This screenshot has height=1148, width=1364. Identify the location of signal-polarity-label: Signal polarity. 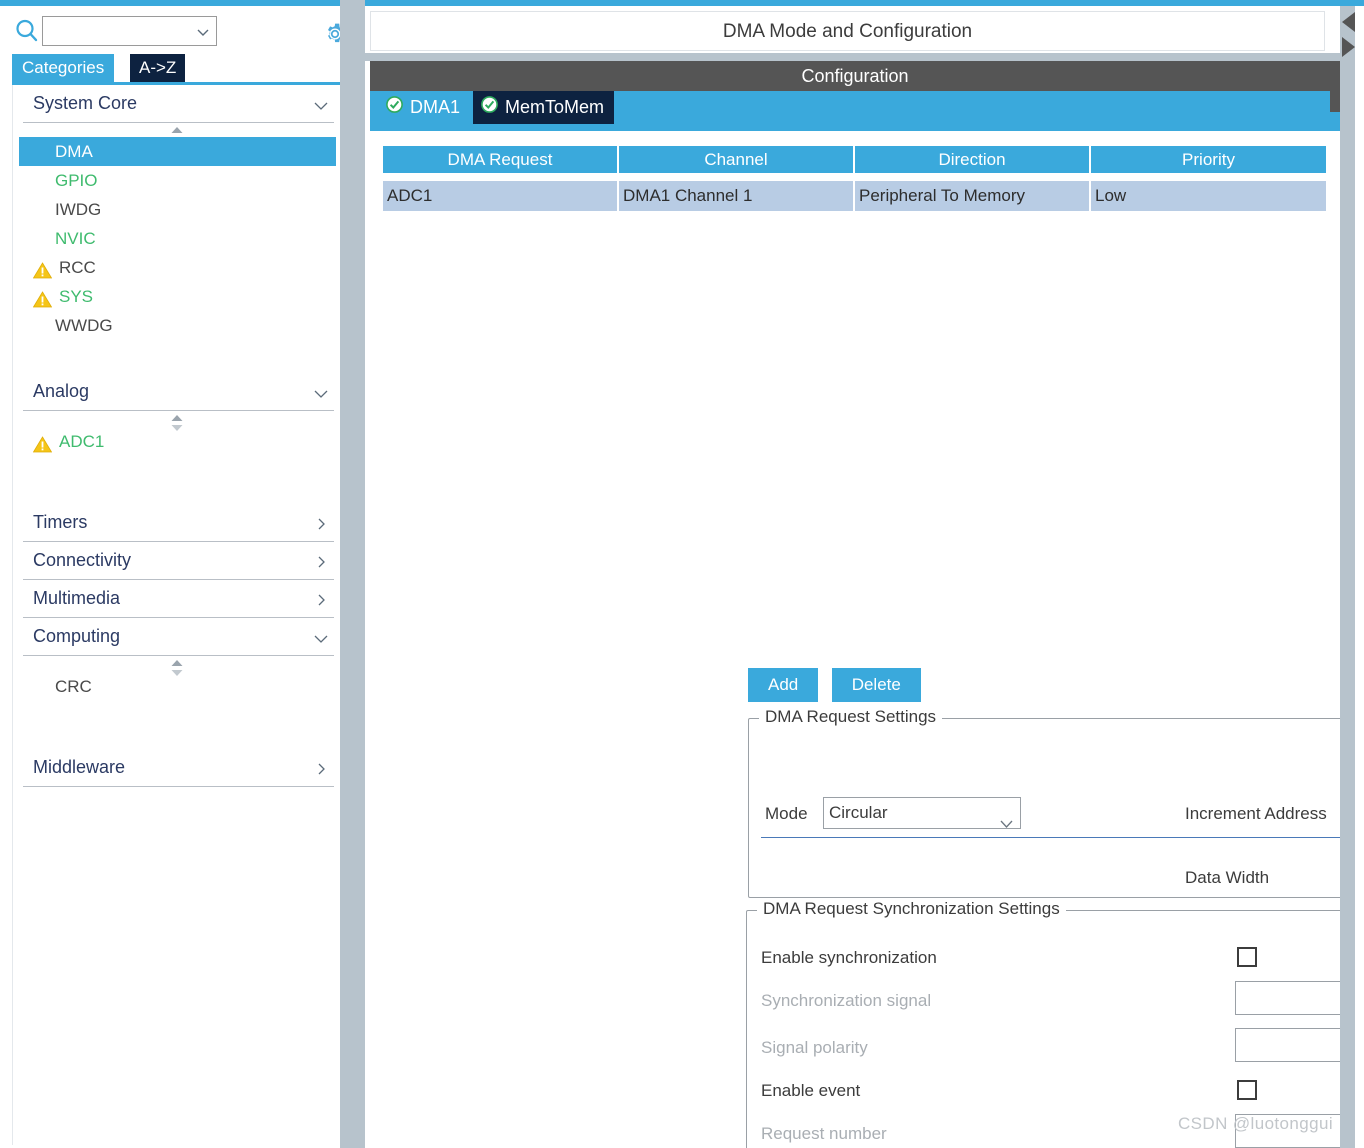
(814, 1047).